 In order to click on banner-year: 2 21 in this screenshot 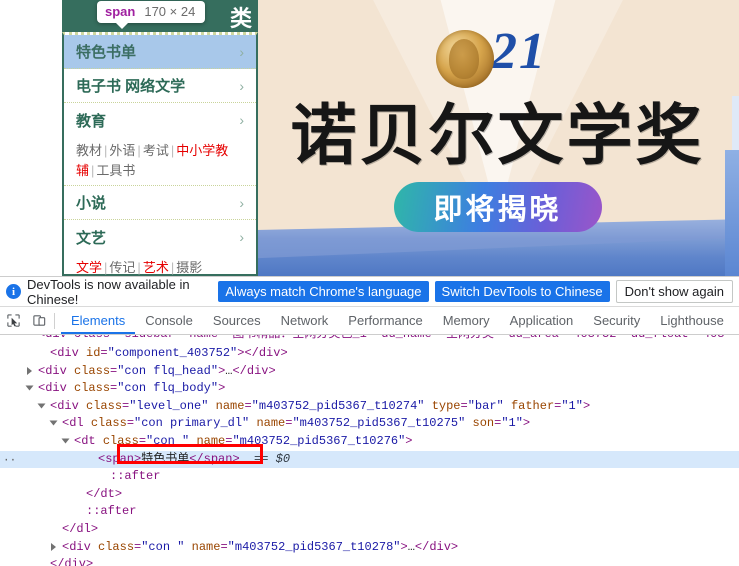, I will do `click(497, 51)`.